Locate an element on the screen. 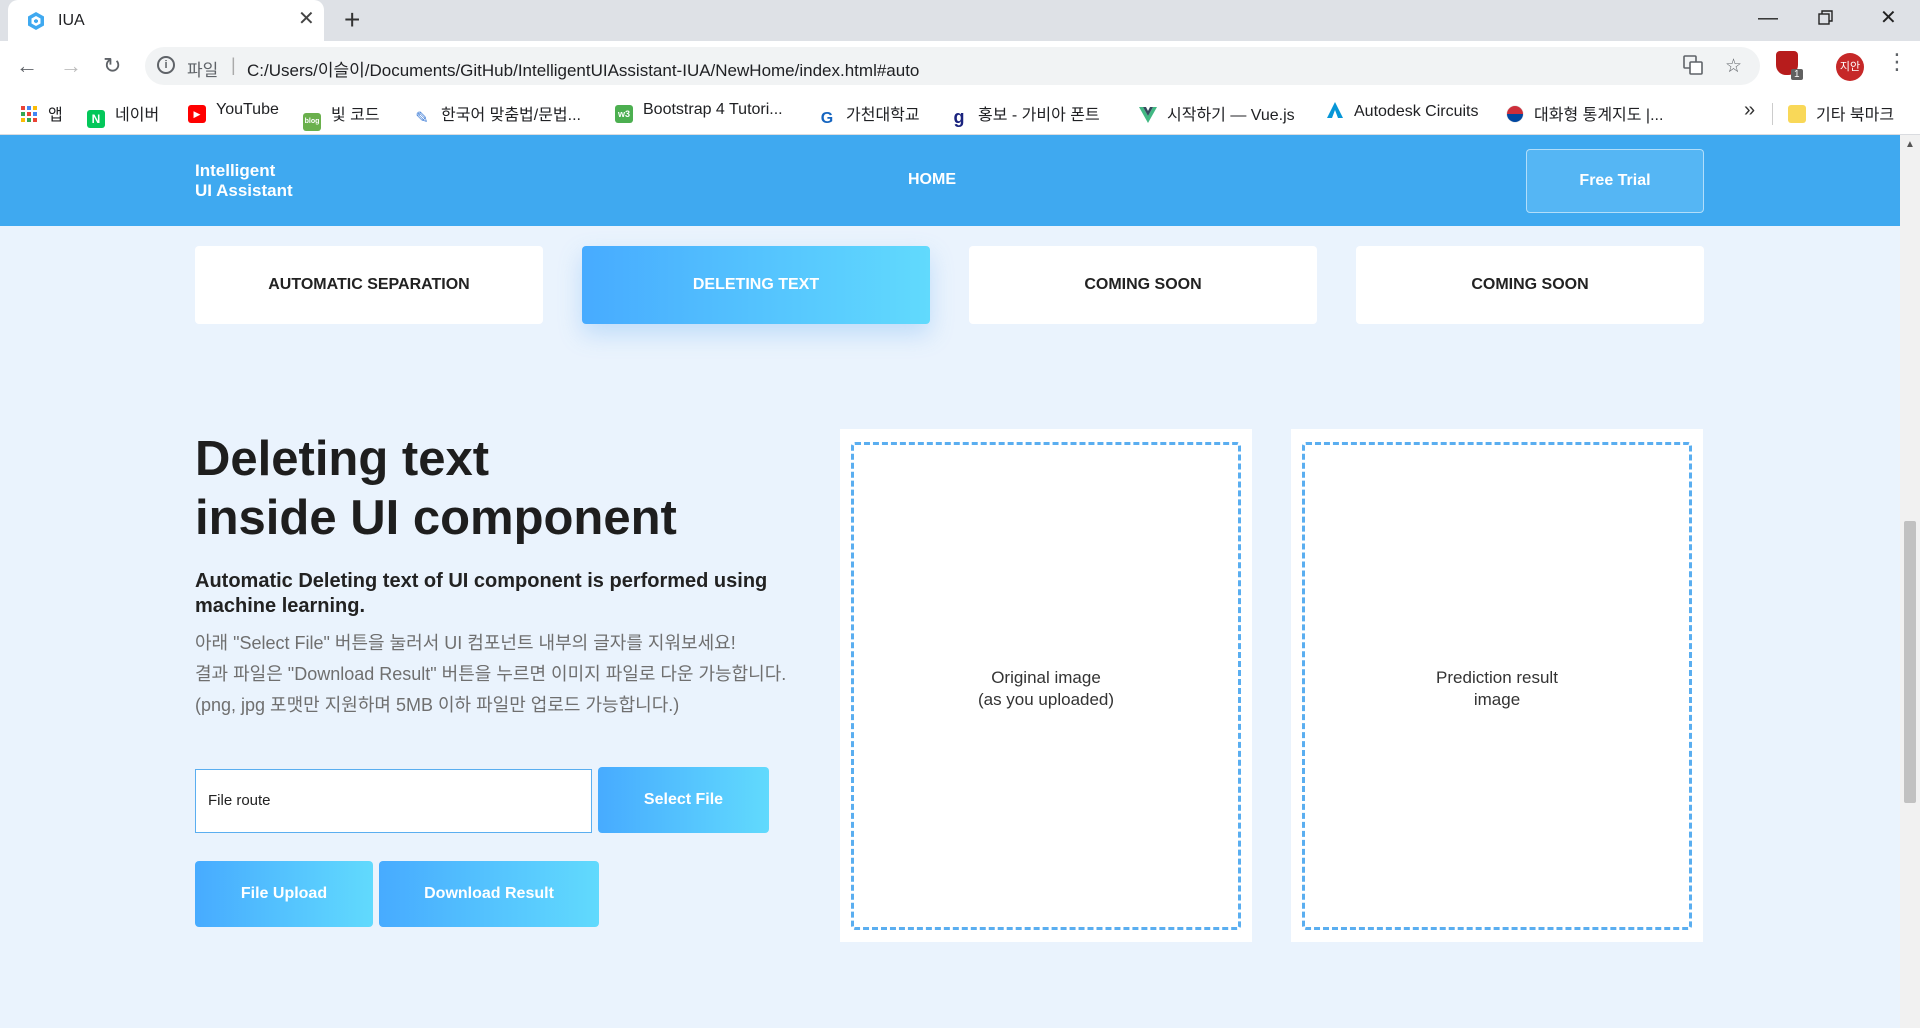 This screenshot has width=1920, height=1028. logo-line-2: UI Assistant is located at coordinates (244, 190).